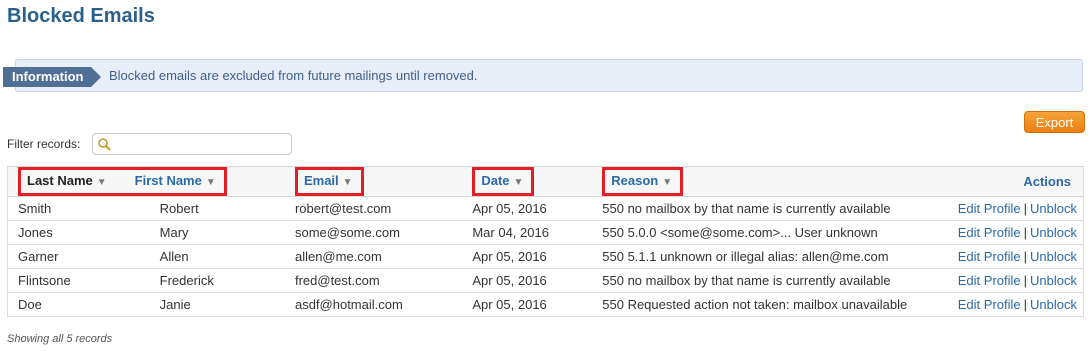  What do you see at coordinates (769, 181) in the screenshot?
I see `column-header-reason: Reason ▼` at bounding box center [769, 181].